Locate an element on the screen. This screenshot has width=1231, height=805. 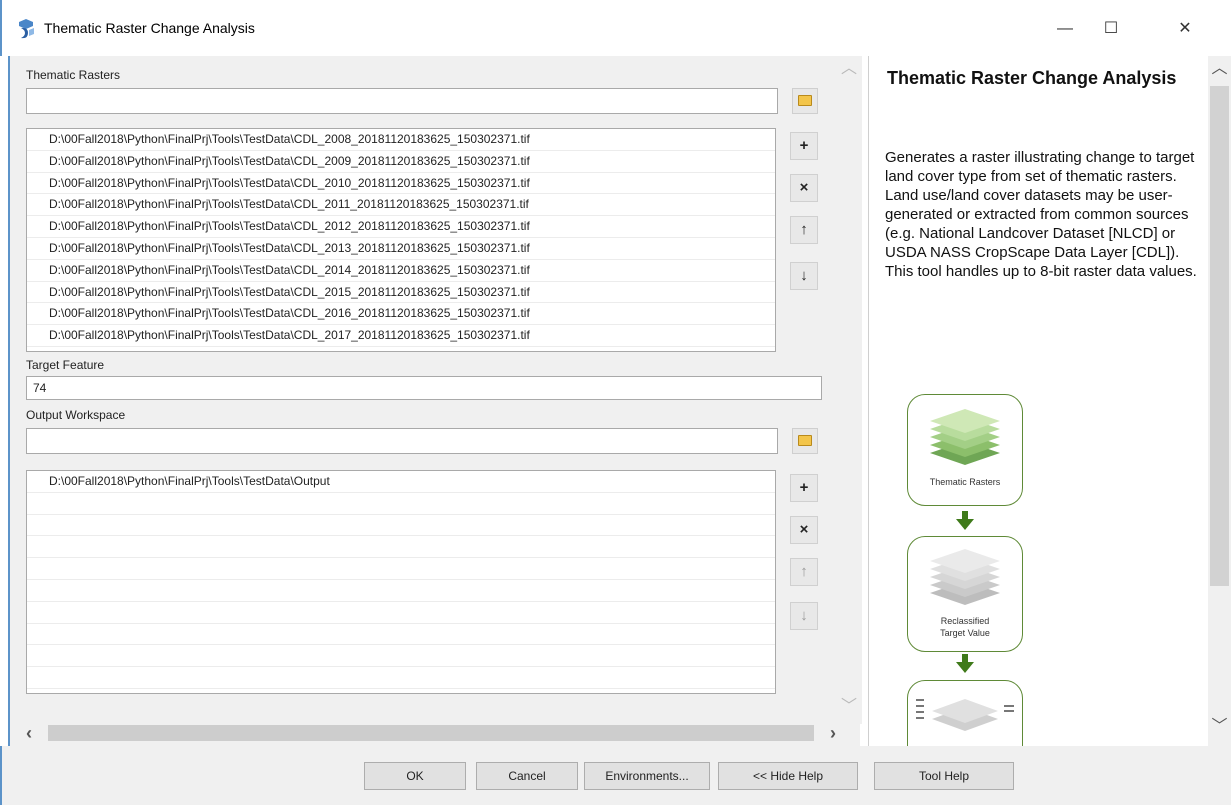
help-vertical-scrollbar: ︿ ﹀ is located at coordinates (1219, 401).